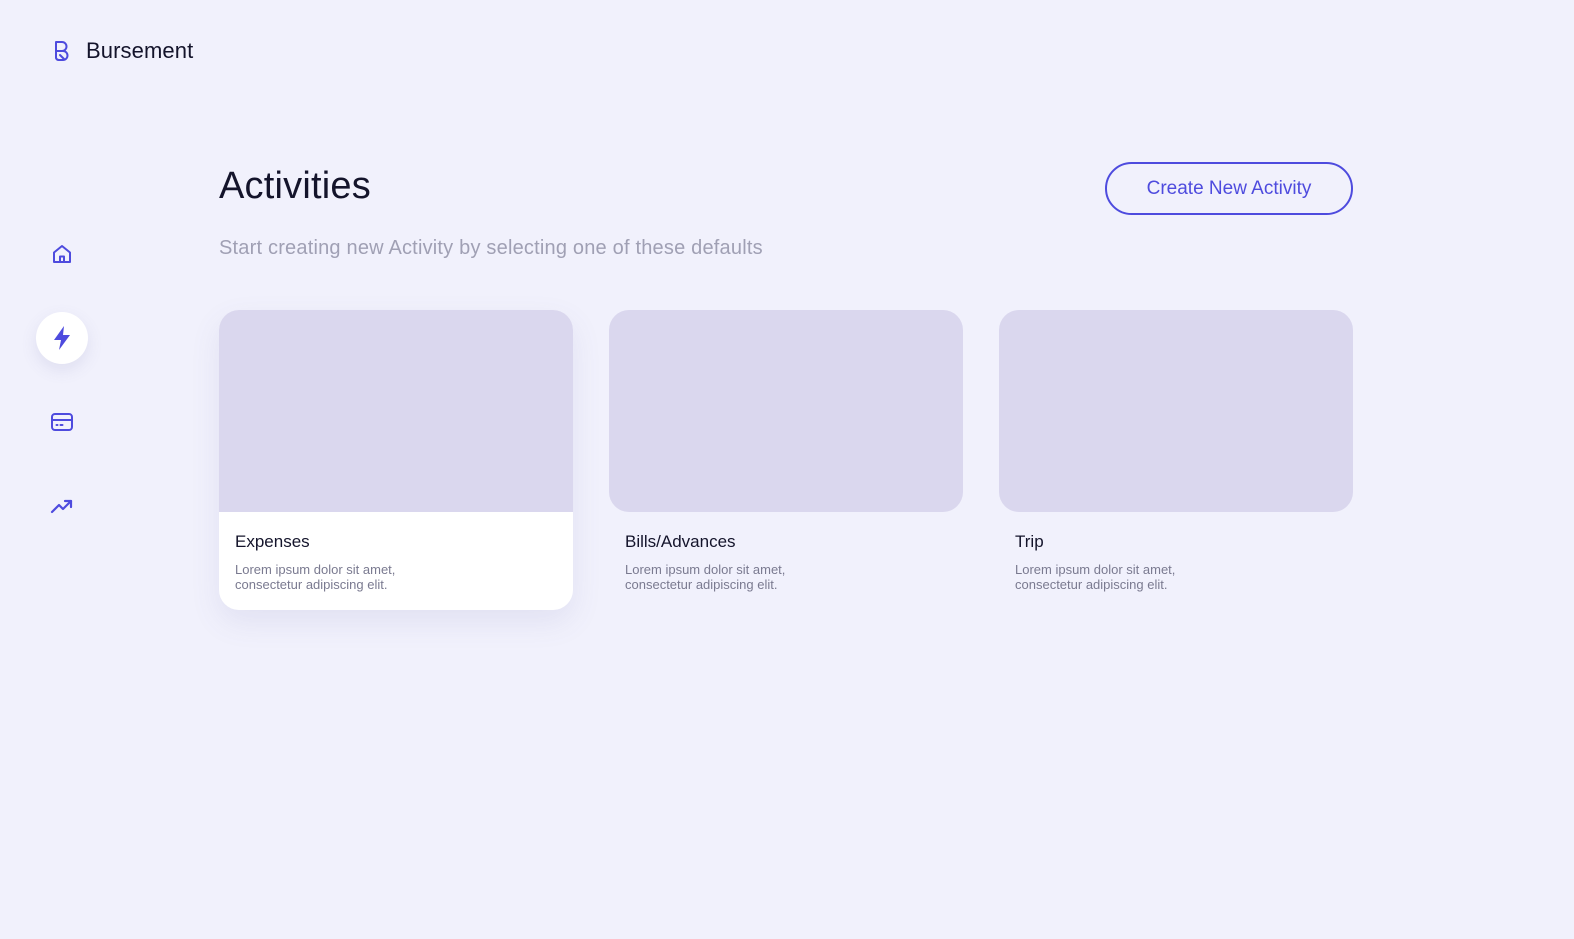  What do you see at coordinates (1029, 541) in the screenshot?
I see `card-title: Trip` at bounding box center [1029, 541].